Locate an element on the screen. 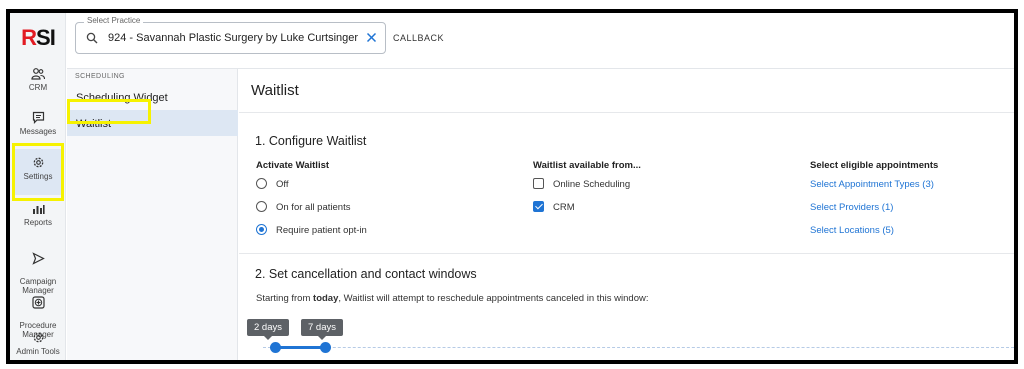 The height and width of the screenshot is (369, 1024). section-configure-title: 1. Configure Waitlist is located at coordinates (311, 141).